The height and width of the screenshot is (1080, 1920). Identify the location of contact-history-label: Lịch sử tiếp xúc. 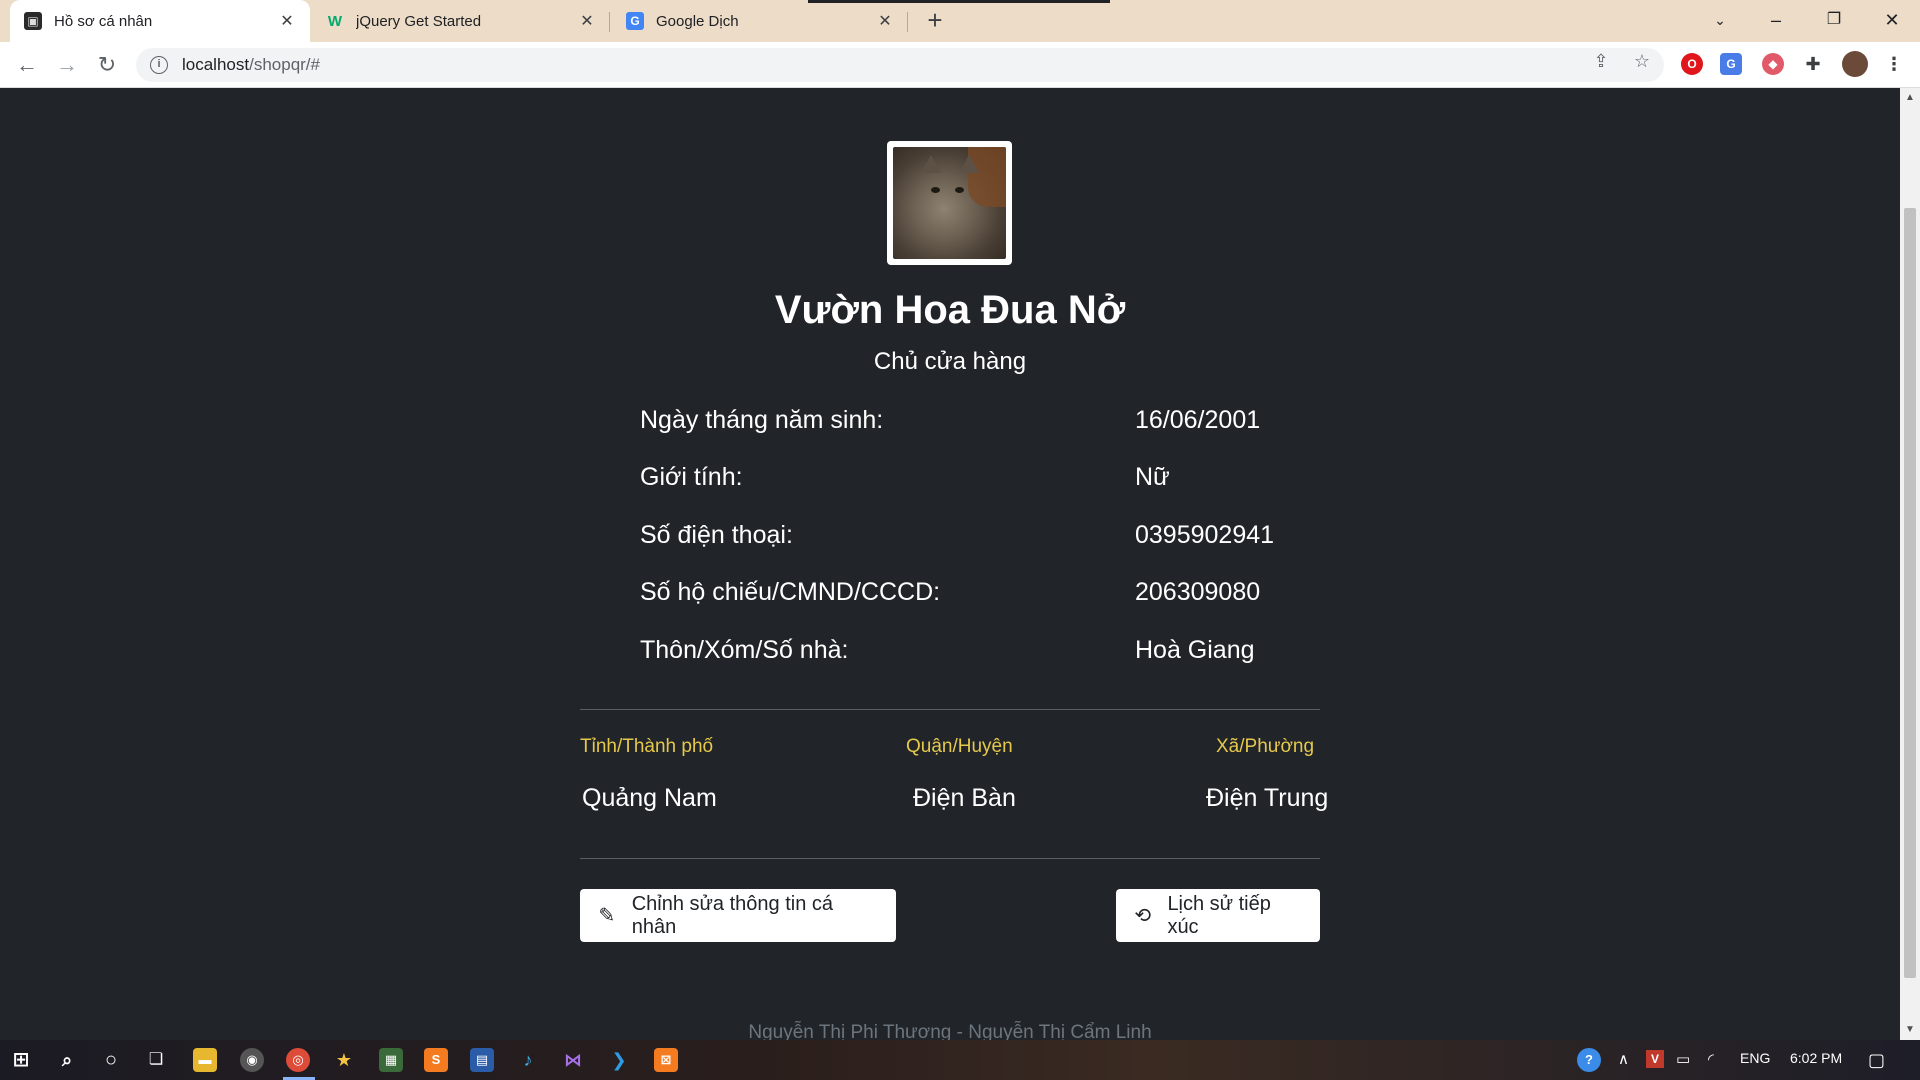
(1219, 915).